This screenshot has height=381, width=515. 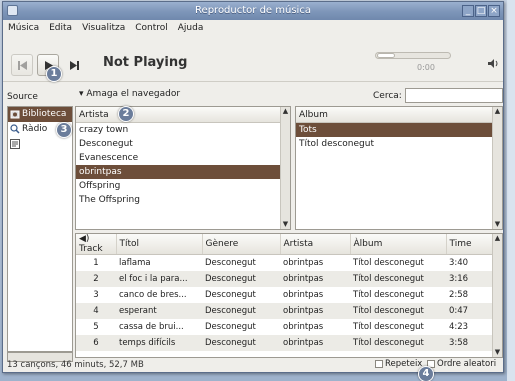 I want to click on column-header: Títol, so click(x=159, y=244).